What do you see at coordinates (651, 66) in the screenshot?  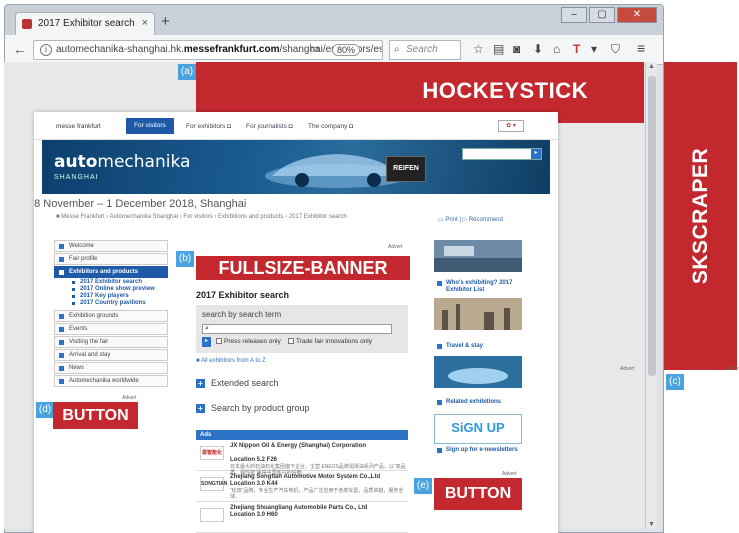 I see `scroll-up-icon: ▲` at bounding box center [651, 66].